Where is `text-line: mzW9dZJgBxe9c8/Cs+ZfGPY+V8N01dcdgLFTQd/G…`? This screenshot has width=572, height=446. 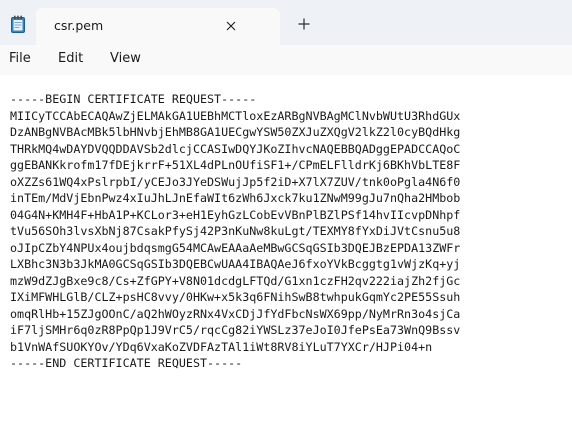 text-line: mzW9dZJgBxe9c8/Cs+ZfGPY+V8N01dcdgLFTQd/G… is located at coordinates (235, 280).